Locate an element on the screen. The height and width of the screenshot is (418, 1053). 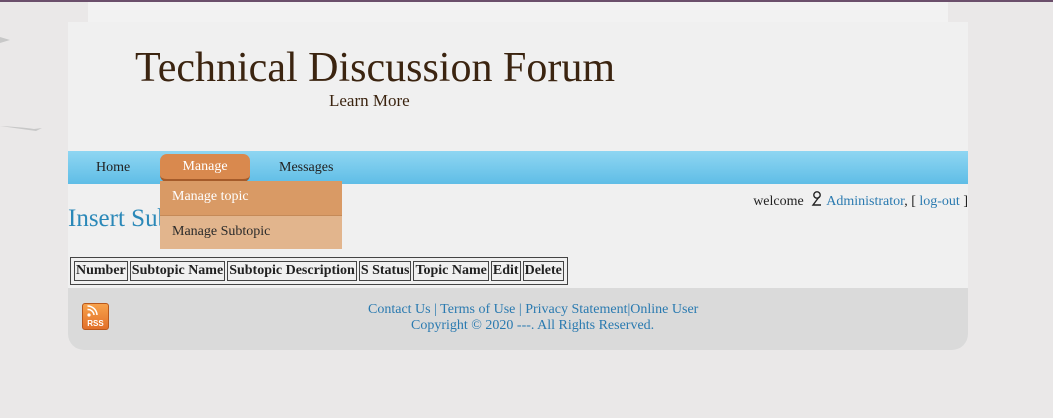
nav-home: Home is located at coordinates (113, 167).